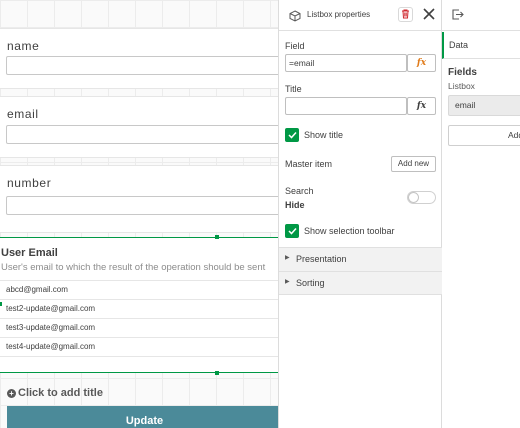  What do you see at coordinates (142, 65) in the screenshot?
I see `name-input` at bounding box center [142, 65].